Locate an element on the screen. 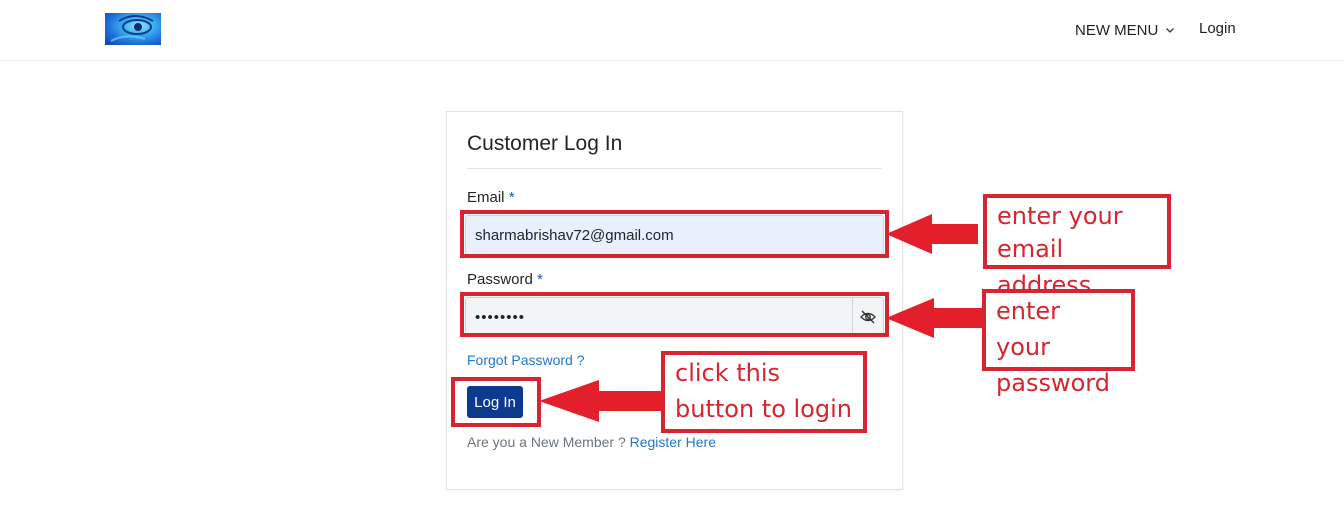  eye-logo-graphic is located at coordinates (132, 28).